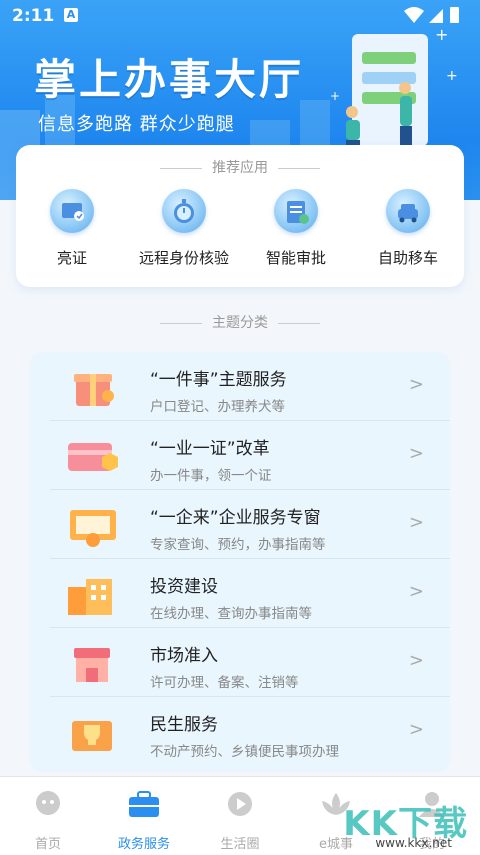 The image size is (480, 855). What do you see at coordinates (240, 731) in the screenshot?
I see `topic-item-livelihood: 民生服务 不动产预约、乡镇便民事项办理 >` at bounding box center [240, 731].